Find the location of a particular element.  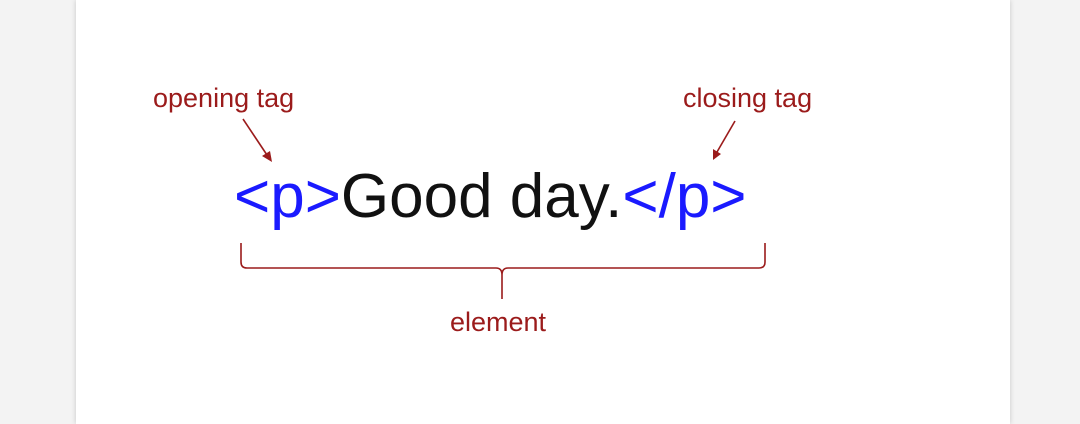

element-brace is located at coordinates (503, 271).